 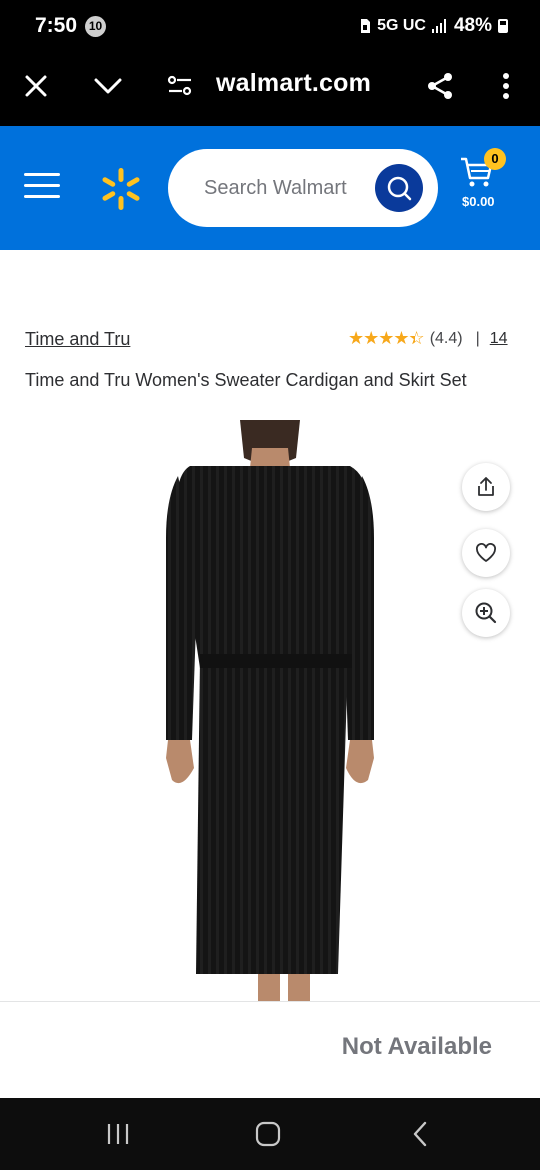 I want to click on brand-link: Time and Tru, so click(x=77, y=339).